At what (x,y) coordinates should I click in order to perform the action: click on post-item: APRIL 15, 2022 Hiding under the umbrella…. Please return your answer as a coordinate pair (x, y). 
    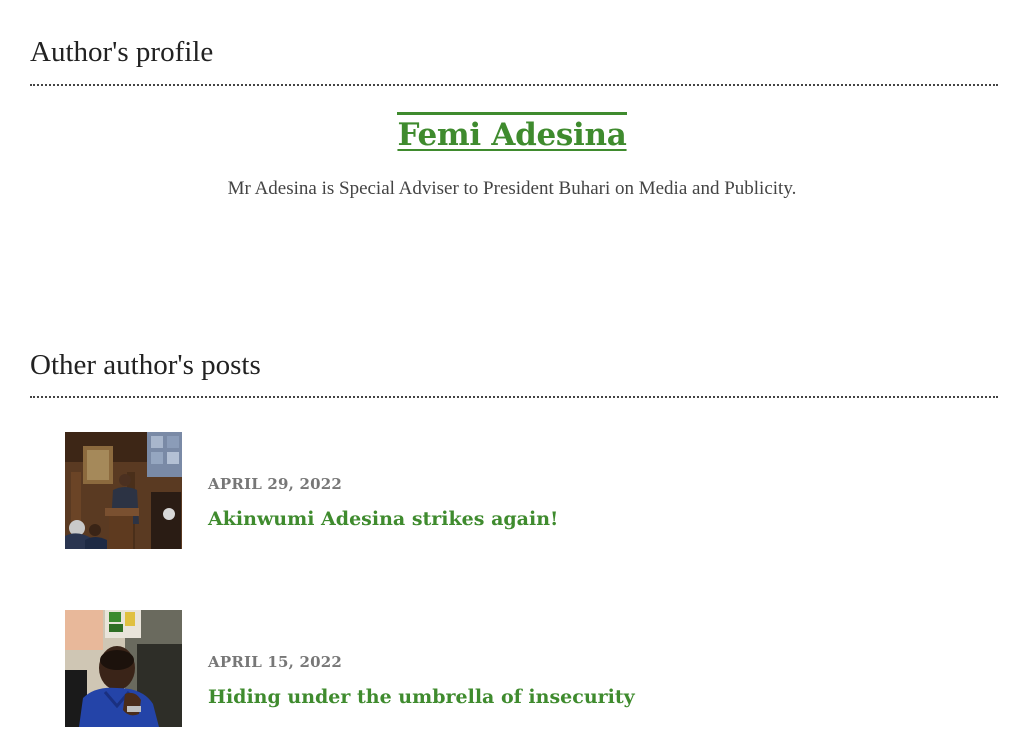
    Looking at the image, I should click on (515, 669).